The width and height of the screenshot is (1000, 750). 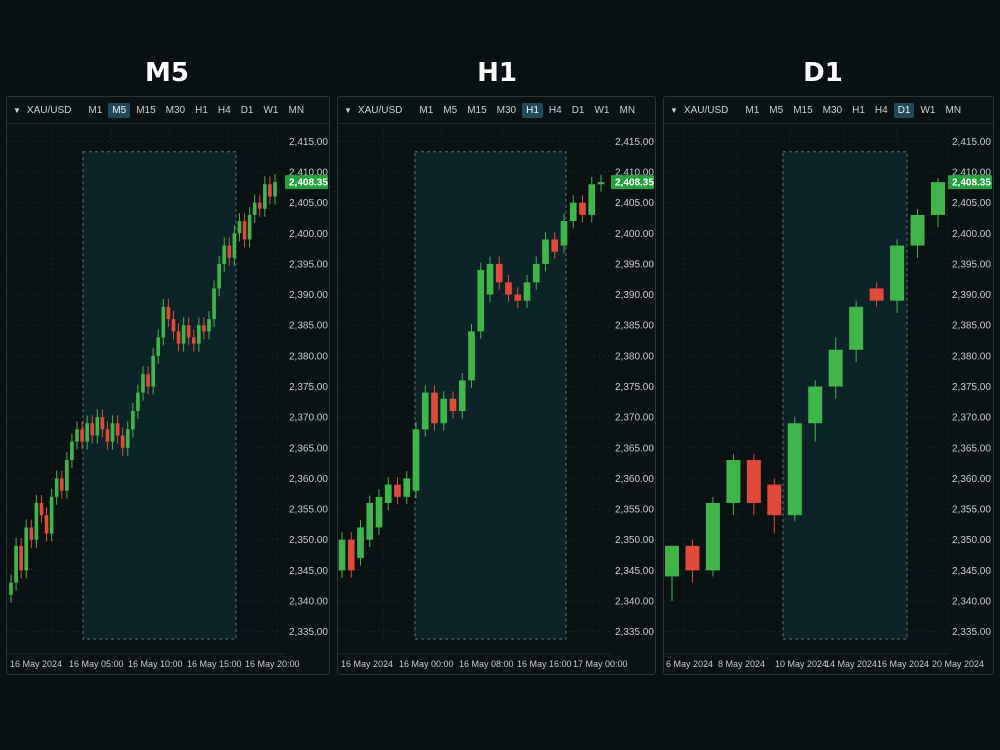 What do you see at coordinates (167, 73) in the screenshot?
I see `title-m5: M5` at bounding box center [167, 73].